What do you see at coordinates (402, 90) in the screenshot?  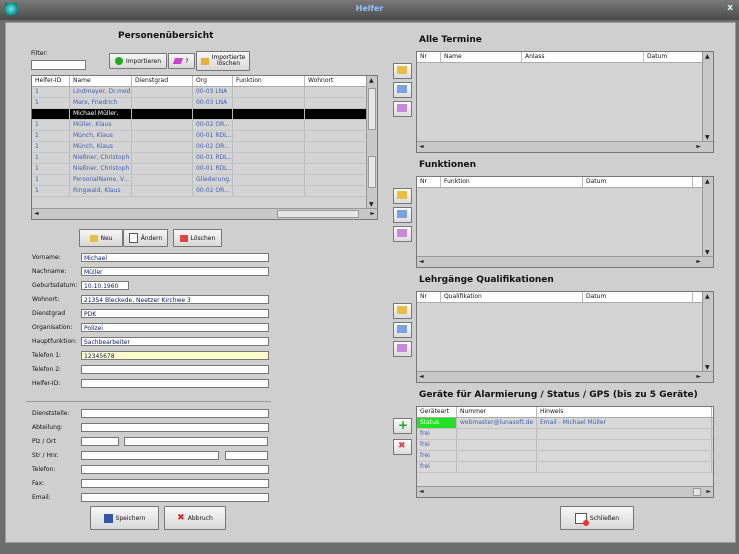 I see `termine-edit-button` at bounding box center [402, 90].